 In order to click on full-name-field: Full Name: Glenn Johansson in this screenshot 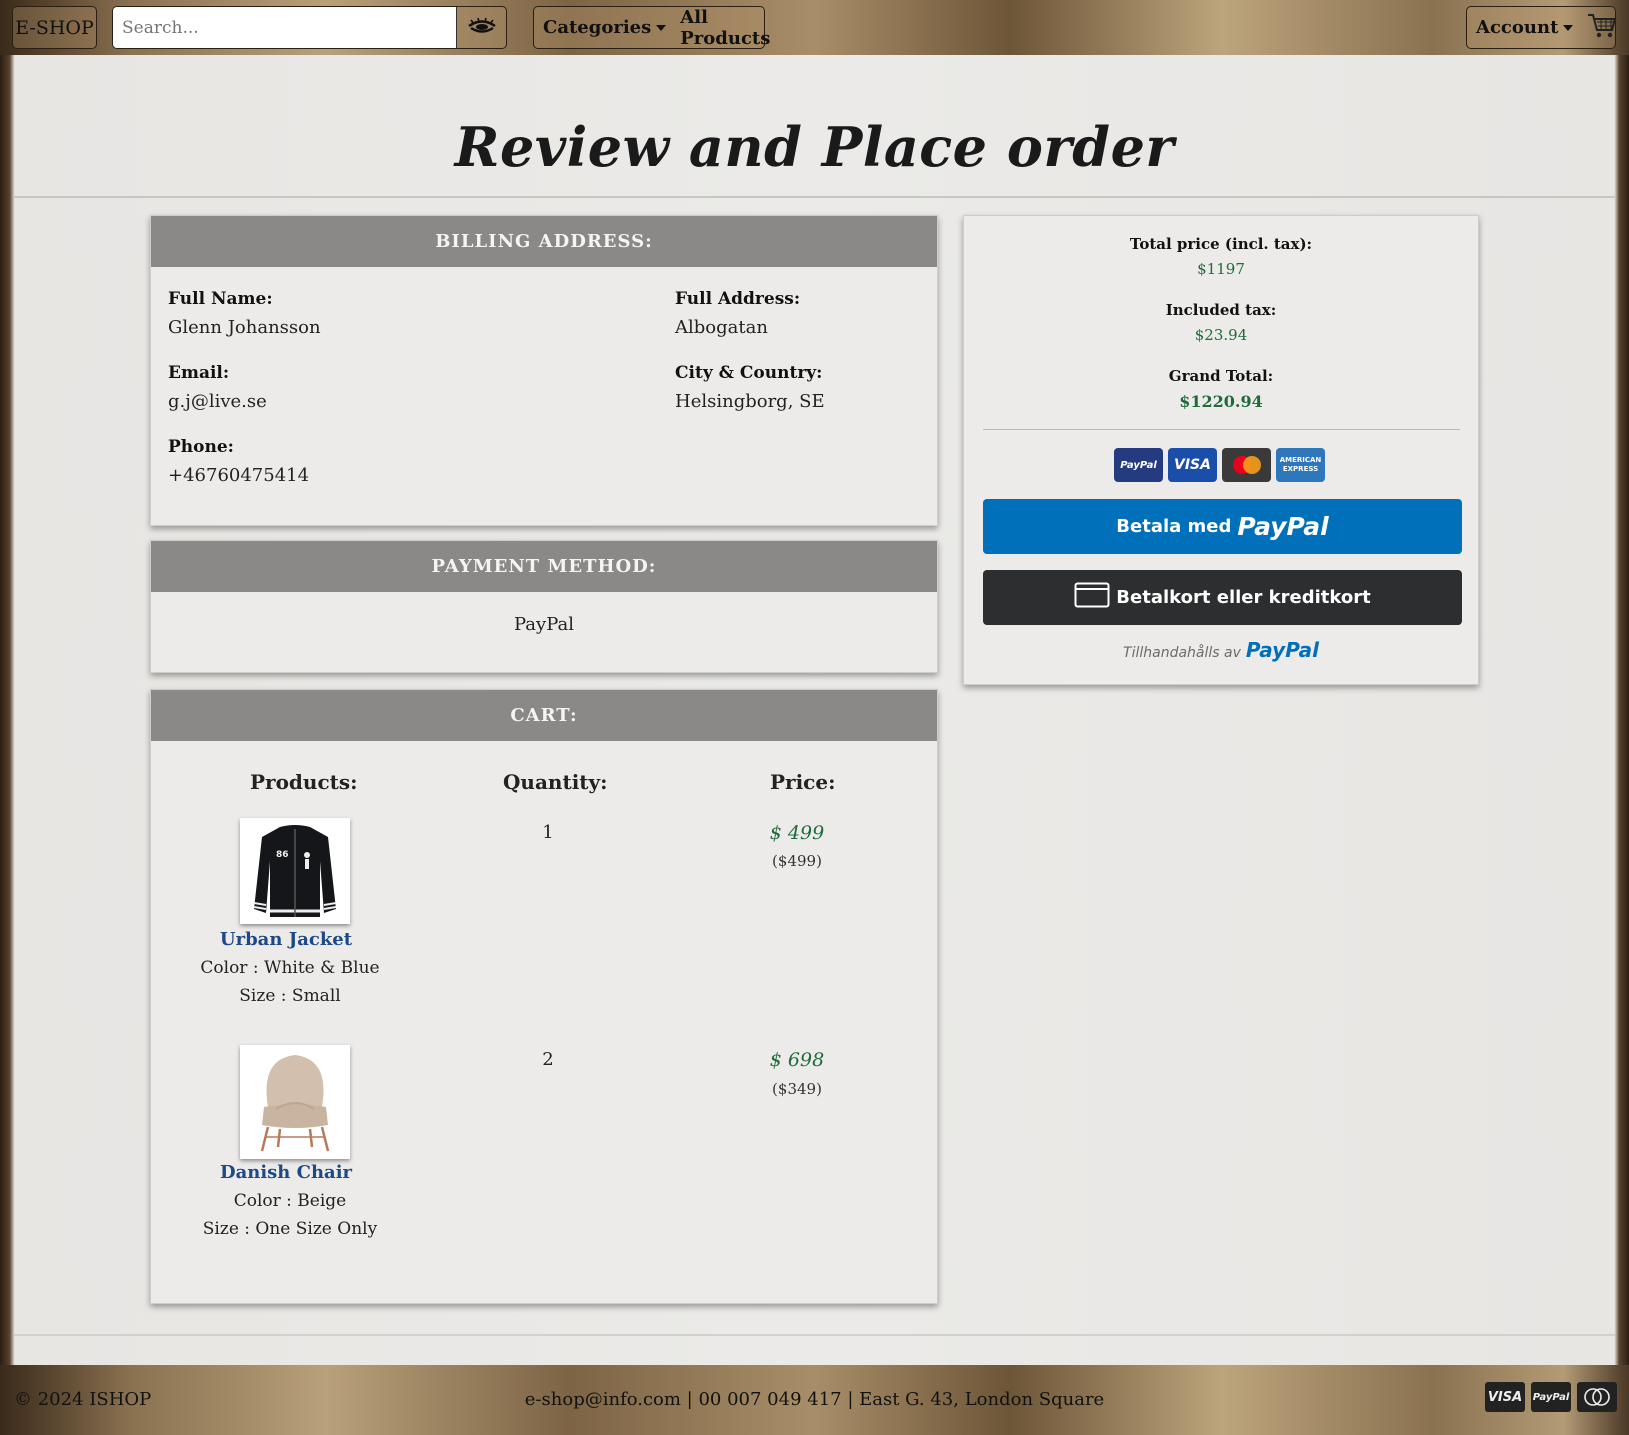, I will do `click(244, 313)`.